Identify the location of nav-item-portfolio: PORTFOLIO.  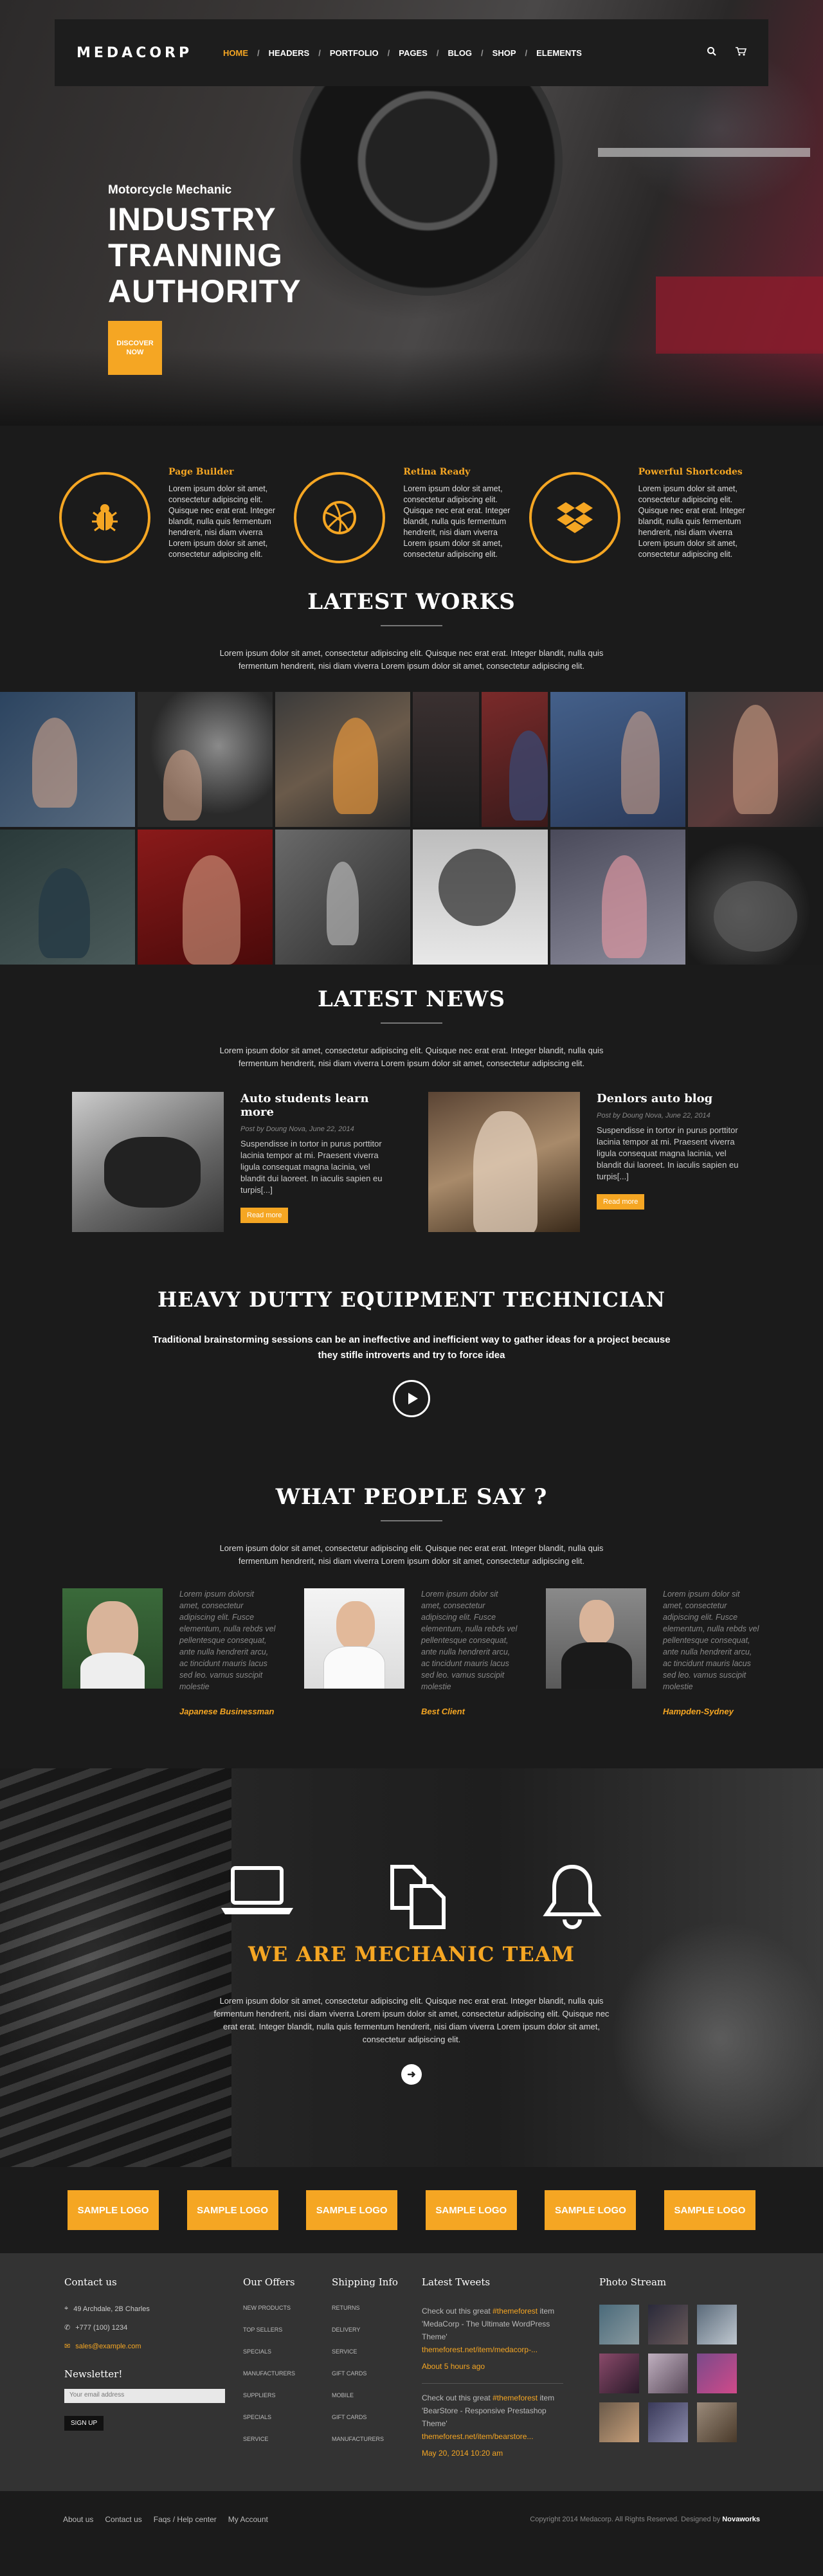
(354, 53).